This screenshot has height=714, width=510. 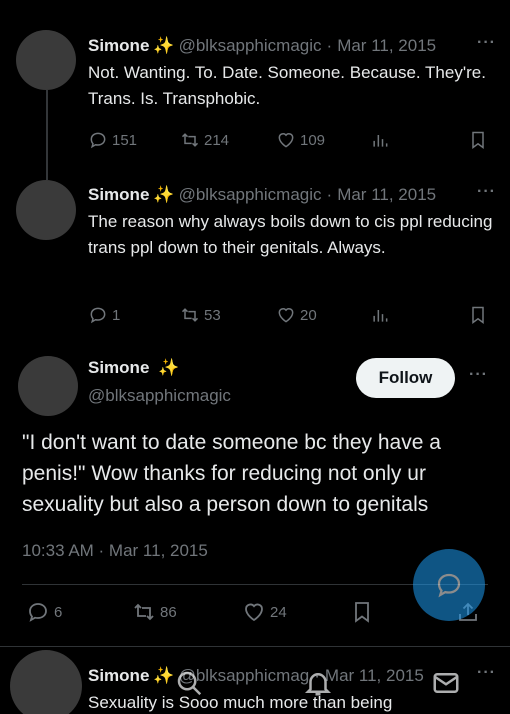 I want to click on thread-line, so click(x=47, y=135).